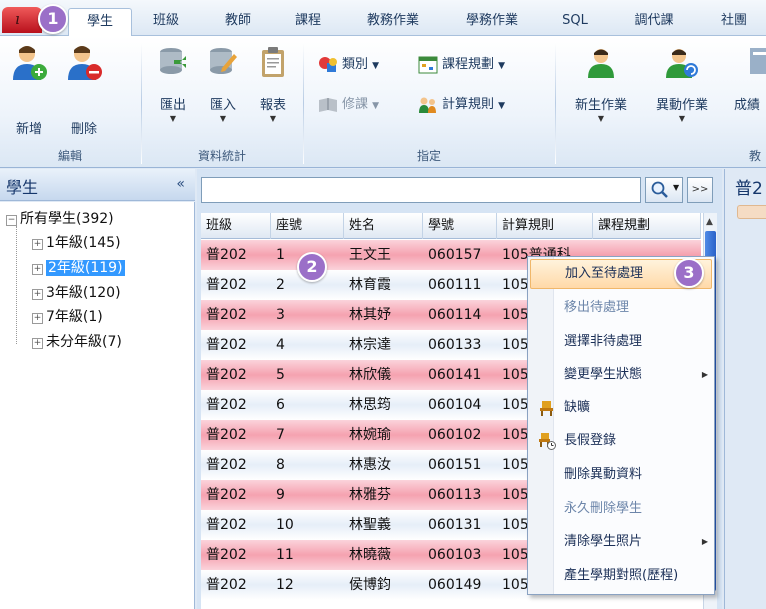 The height and width of the screenshot is (609, 766). I want to click on tree-node-grade-7: +7年級(1), so click(67, 317).